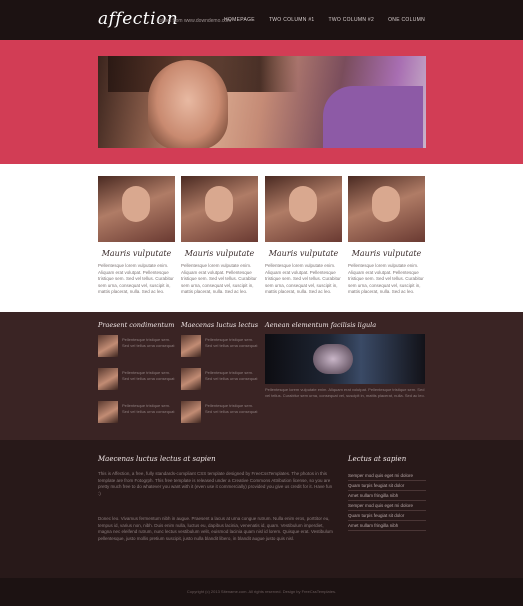  I want to click on col3-title: Aenean elementum facilisis ligula, so click(321, 325).